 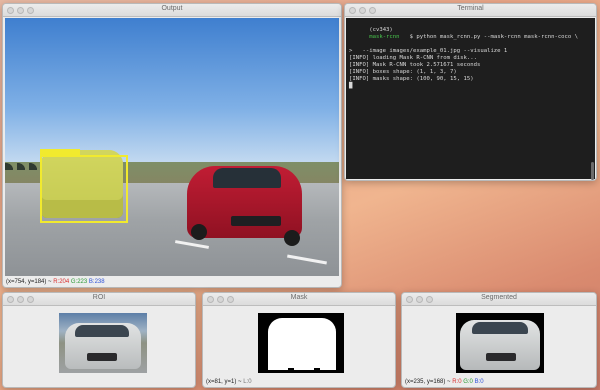 I want to click on terminal-titlebar: Terminal, so click(x=470, y=10).